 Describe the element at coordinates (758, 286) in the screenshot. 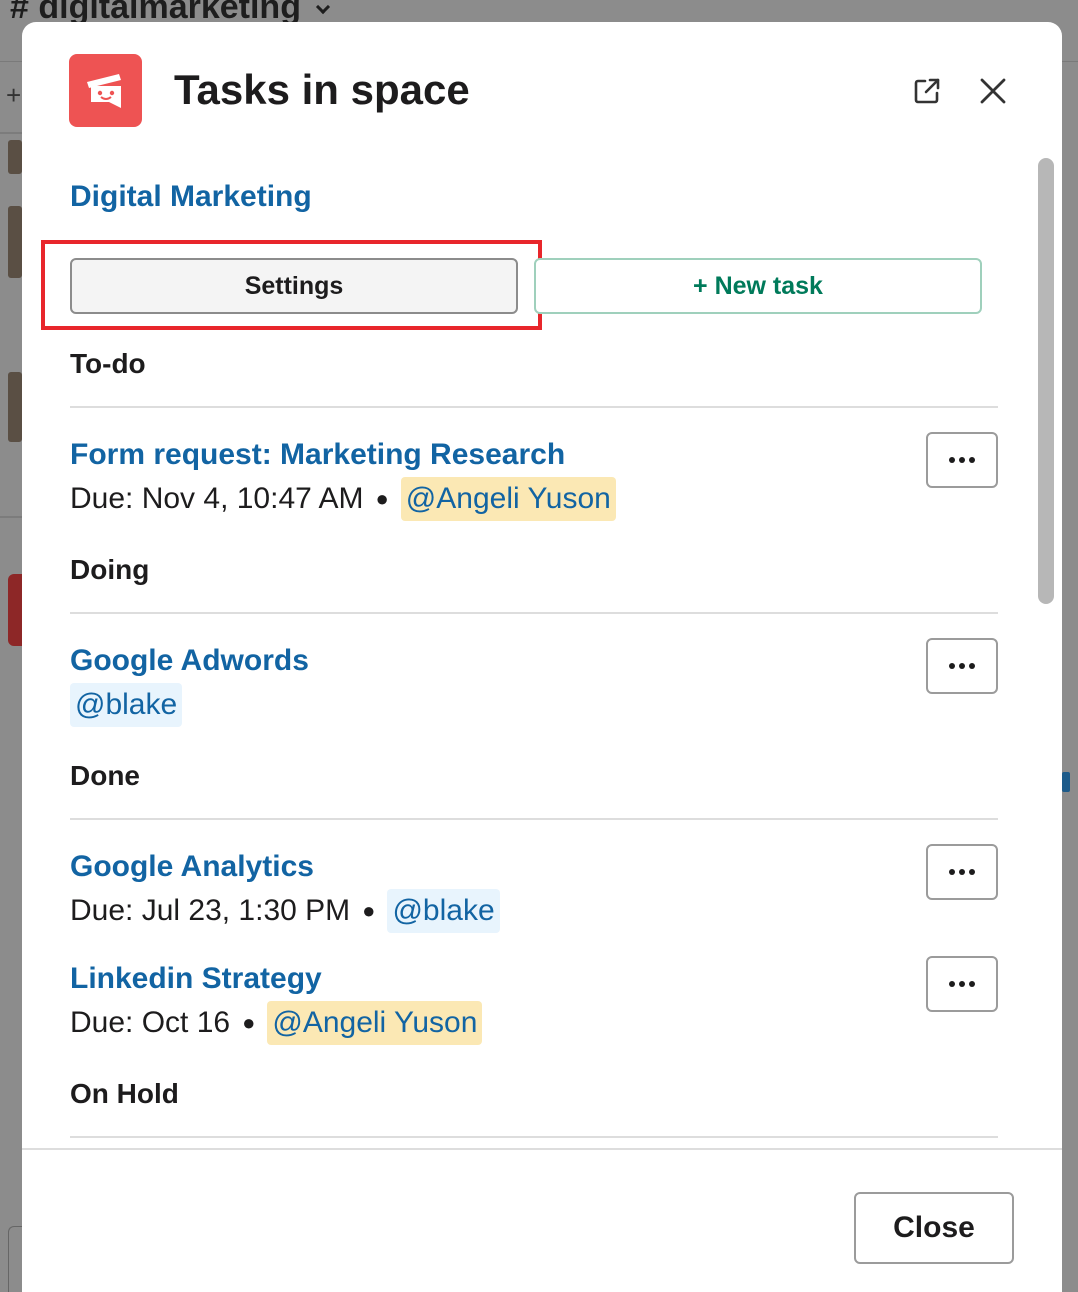

I see `new-task-button: + New task` at that location.